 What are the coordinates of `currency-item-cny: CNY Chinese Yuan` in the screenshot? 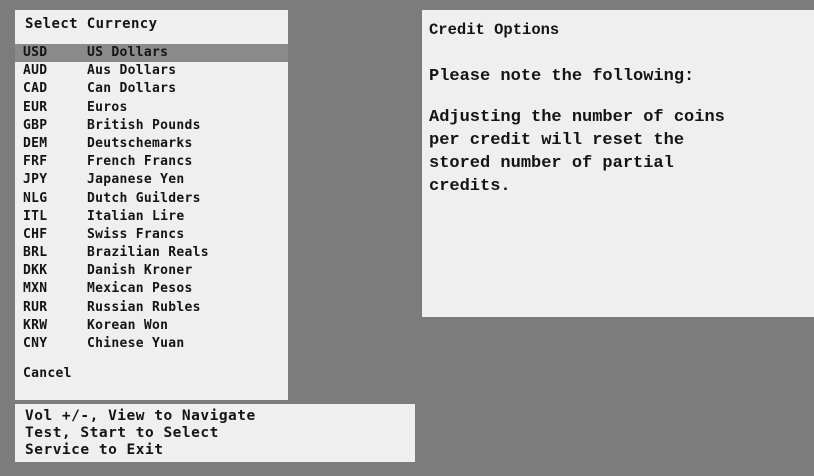 It's located at (151, 344).